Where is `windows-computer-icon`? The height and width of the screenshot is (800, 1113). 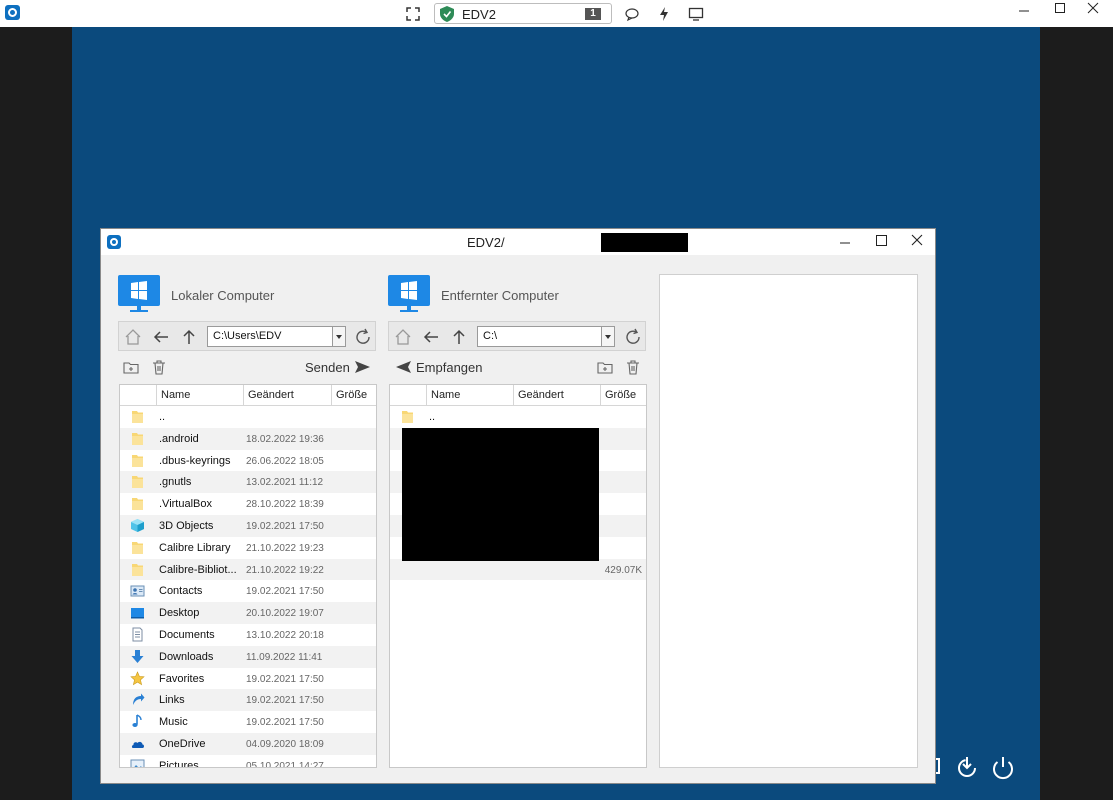
windows-computer-icon is located at coordinates (409, 293).